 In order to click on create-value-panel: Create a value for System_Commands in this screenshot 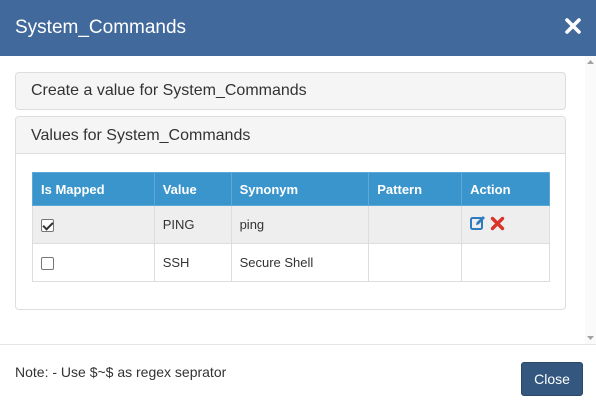, I will do `click(290, 91)`.